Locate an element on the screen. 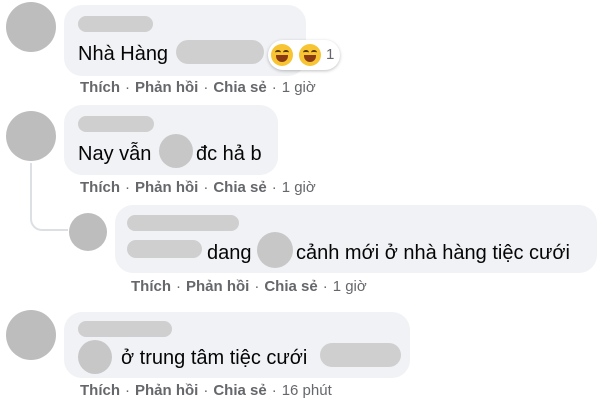 This screenshot has width=607, height=417. comment-text: cảnh mới ở nhà hàng tiệc cưới is located at coordinates (433, 253).